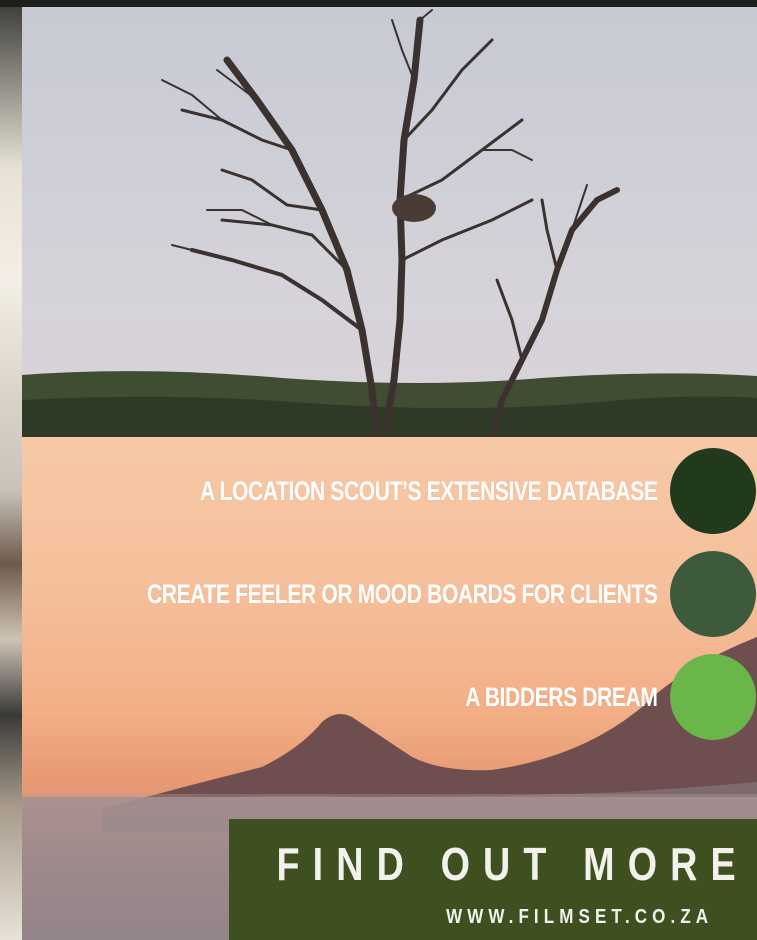 Image resolution: width=757 pixels, height=940 pixels. I want to click on feature-text-database: A LOCATION SCOUT’S EXTENSIVE DATABASE, so click(429, 490).